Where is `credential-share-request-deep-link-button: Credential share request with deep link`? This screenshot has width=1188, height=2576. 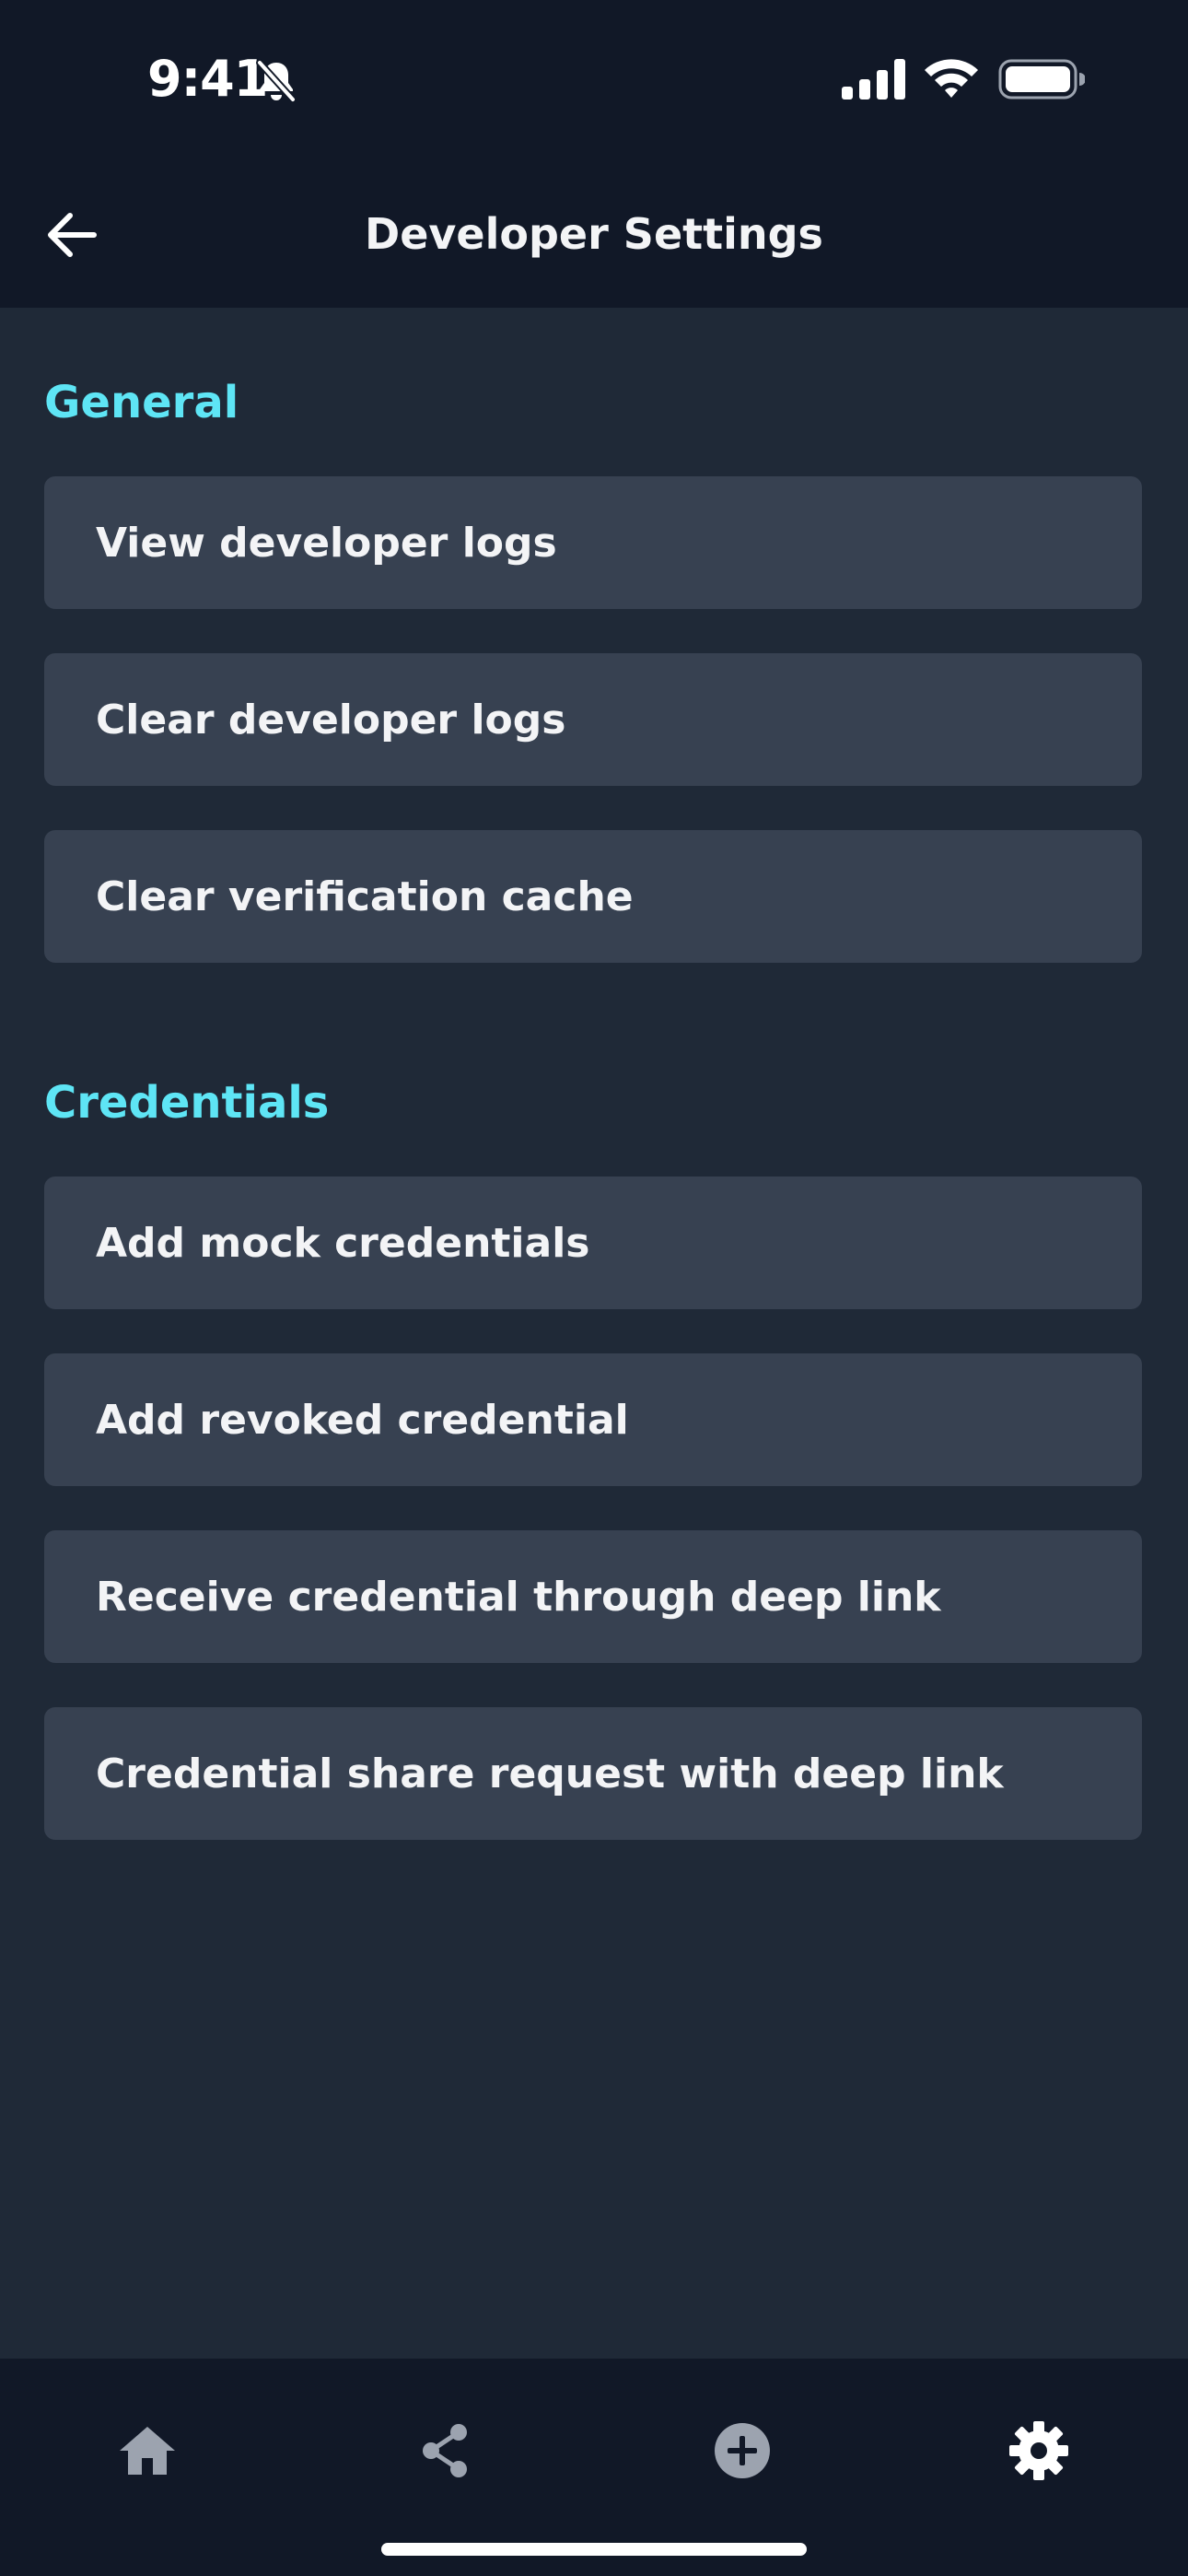 credential-share-request-deep-link-button: Credential share request with deep link is located at coordinates (593, 1773).